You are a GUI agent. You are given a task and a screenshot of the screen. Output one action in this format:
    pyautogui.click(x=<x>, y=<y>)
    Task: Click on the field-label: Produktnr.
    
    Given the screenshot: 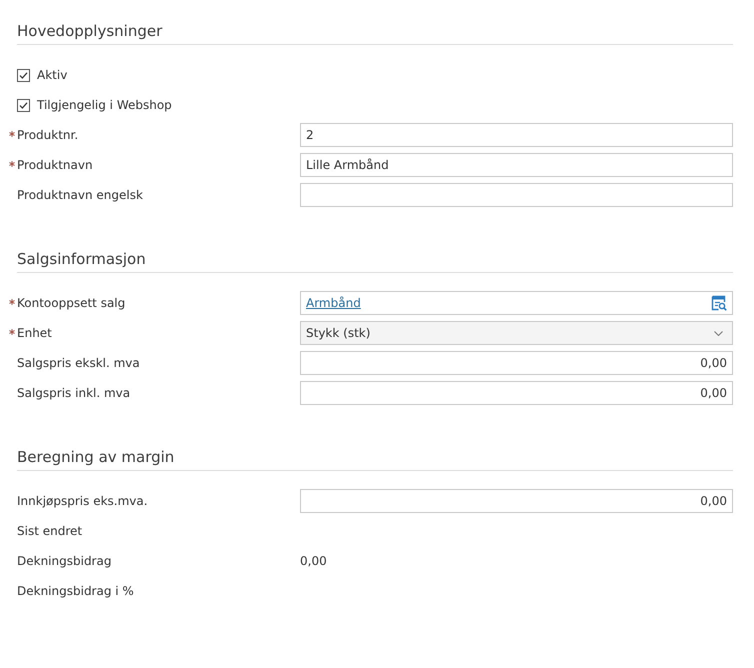 What is the action you would take?
    pyautogui.click(x=47, y=135)
    